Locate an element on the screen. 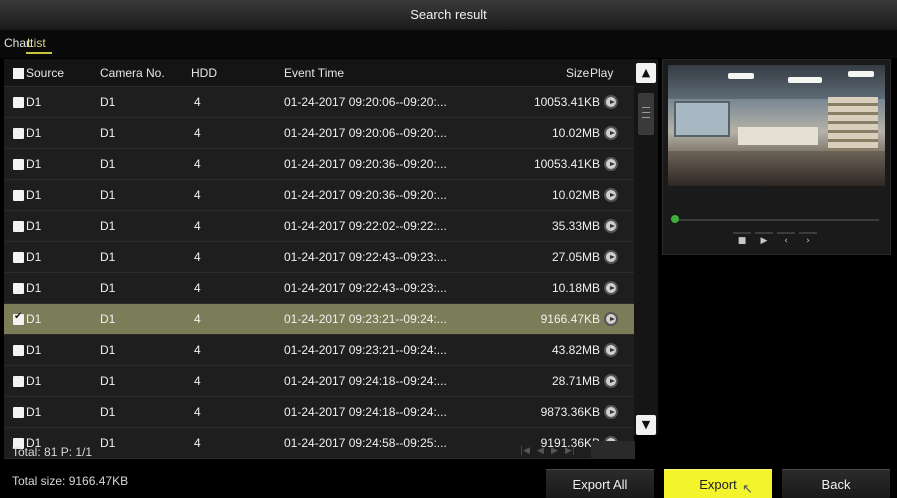  page-input is located at coordinates (613, 450).